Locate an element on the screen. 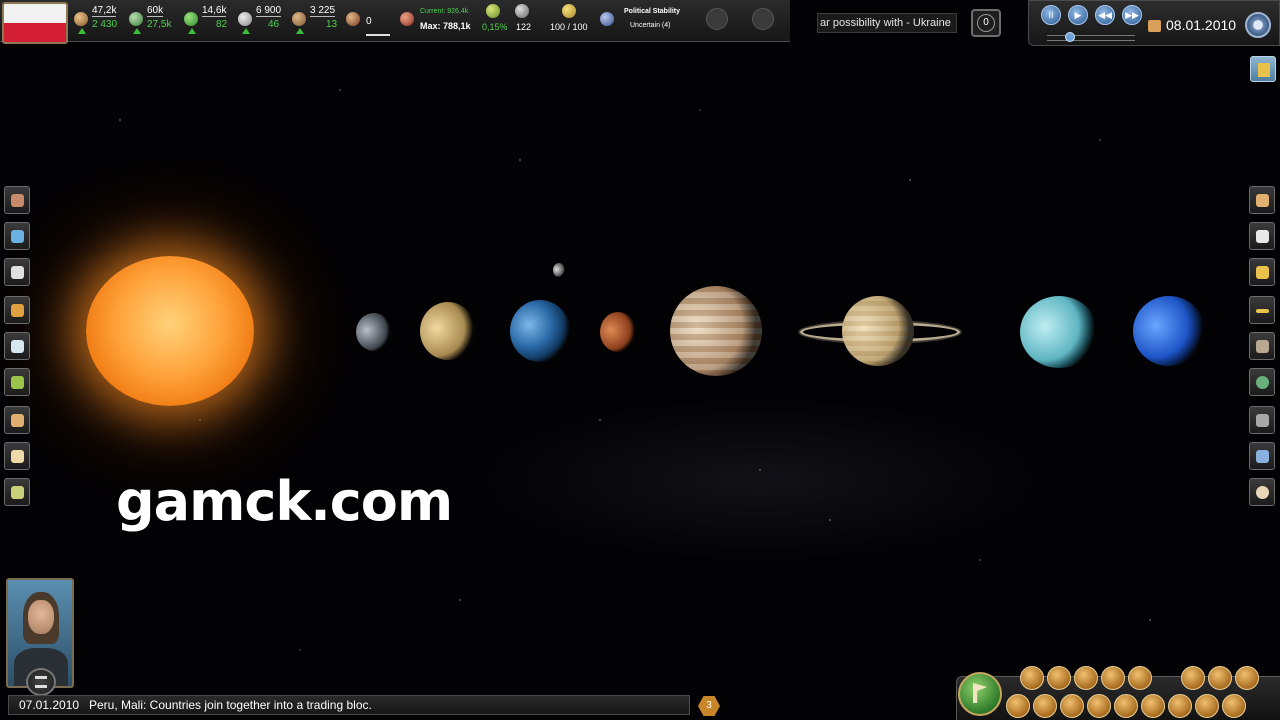 The width and height of the screenshot is (1280, 720). flag-white-stripe is located at coordinates (35, 13).